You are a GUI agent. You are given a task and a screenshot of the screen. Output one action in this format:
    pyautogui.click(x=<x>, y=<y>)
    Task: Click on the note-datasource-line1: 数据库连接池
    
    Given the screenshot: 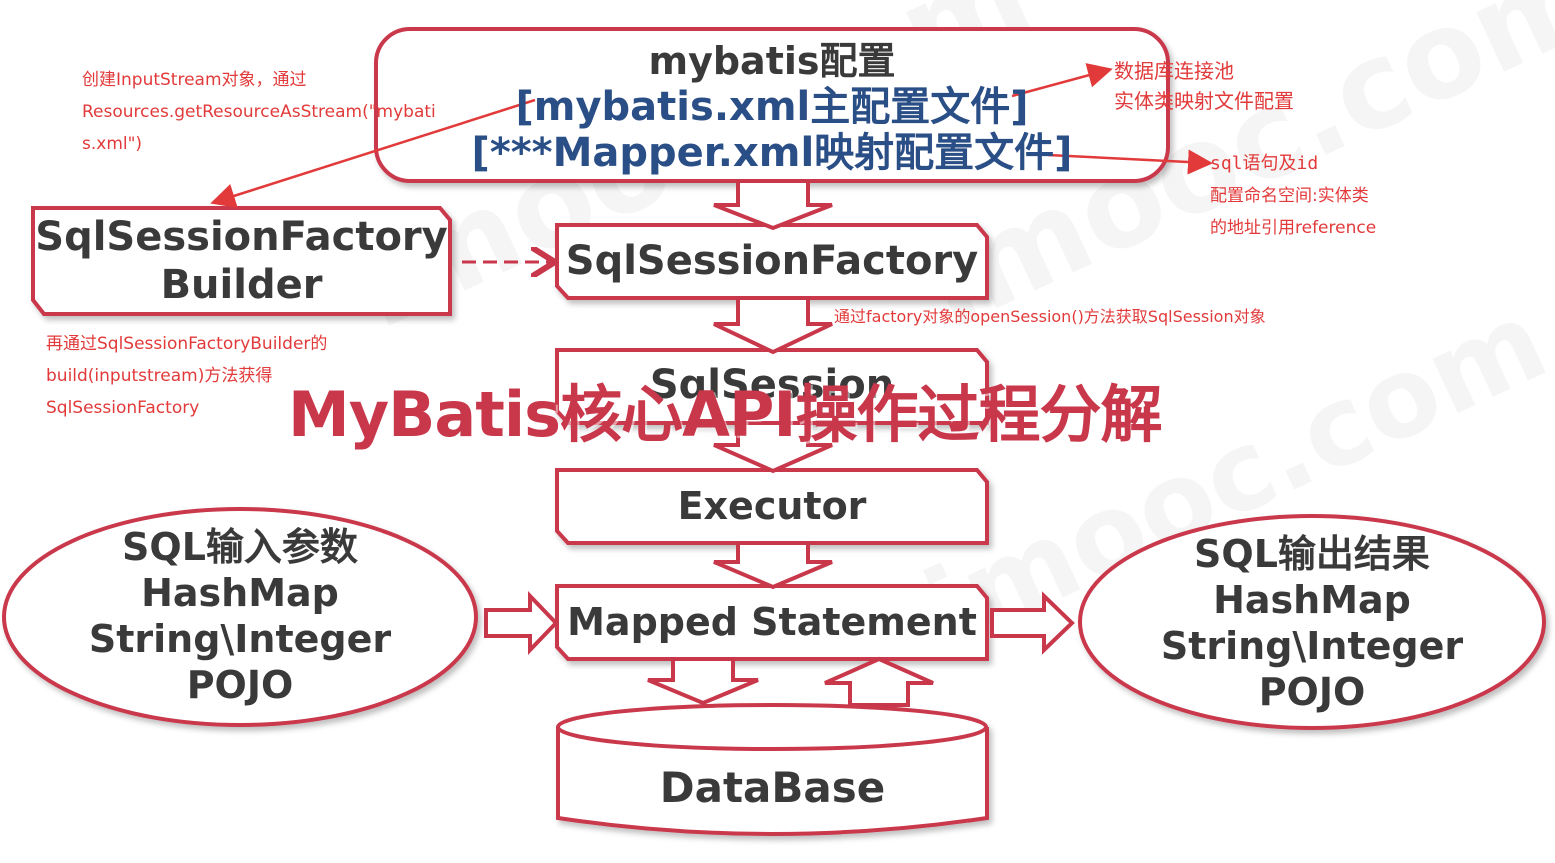 What is the action you would take?
    pyautogui.click(x=1174, y=71)
    